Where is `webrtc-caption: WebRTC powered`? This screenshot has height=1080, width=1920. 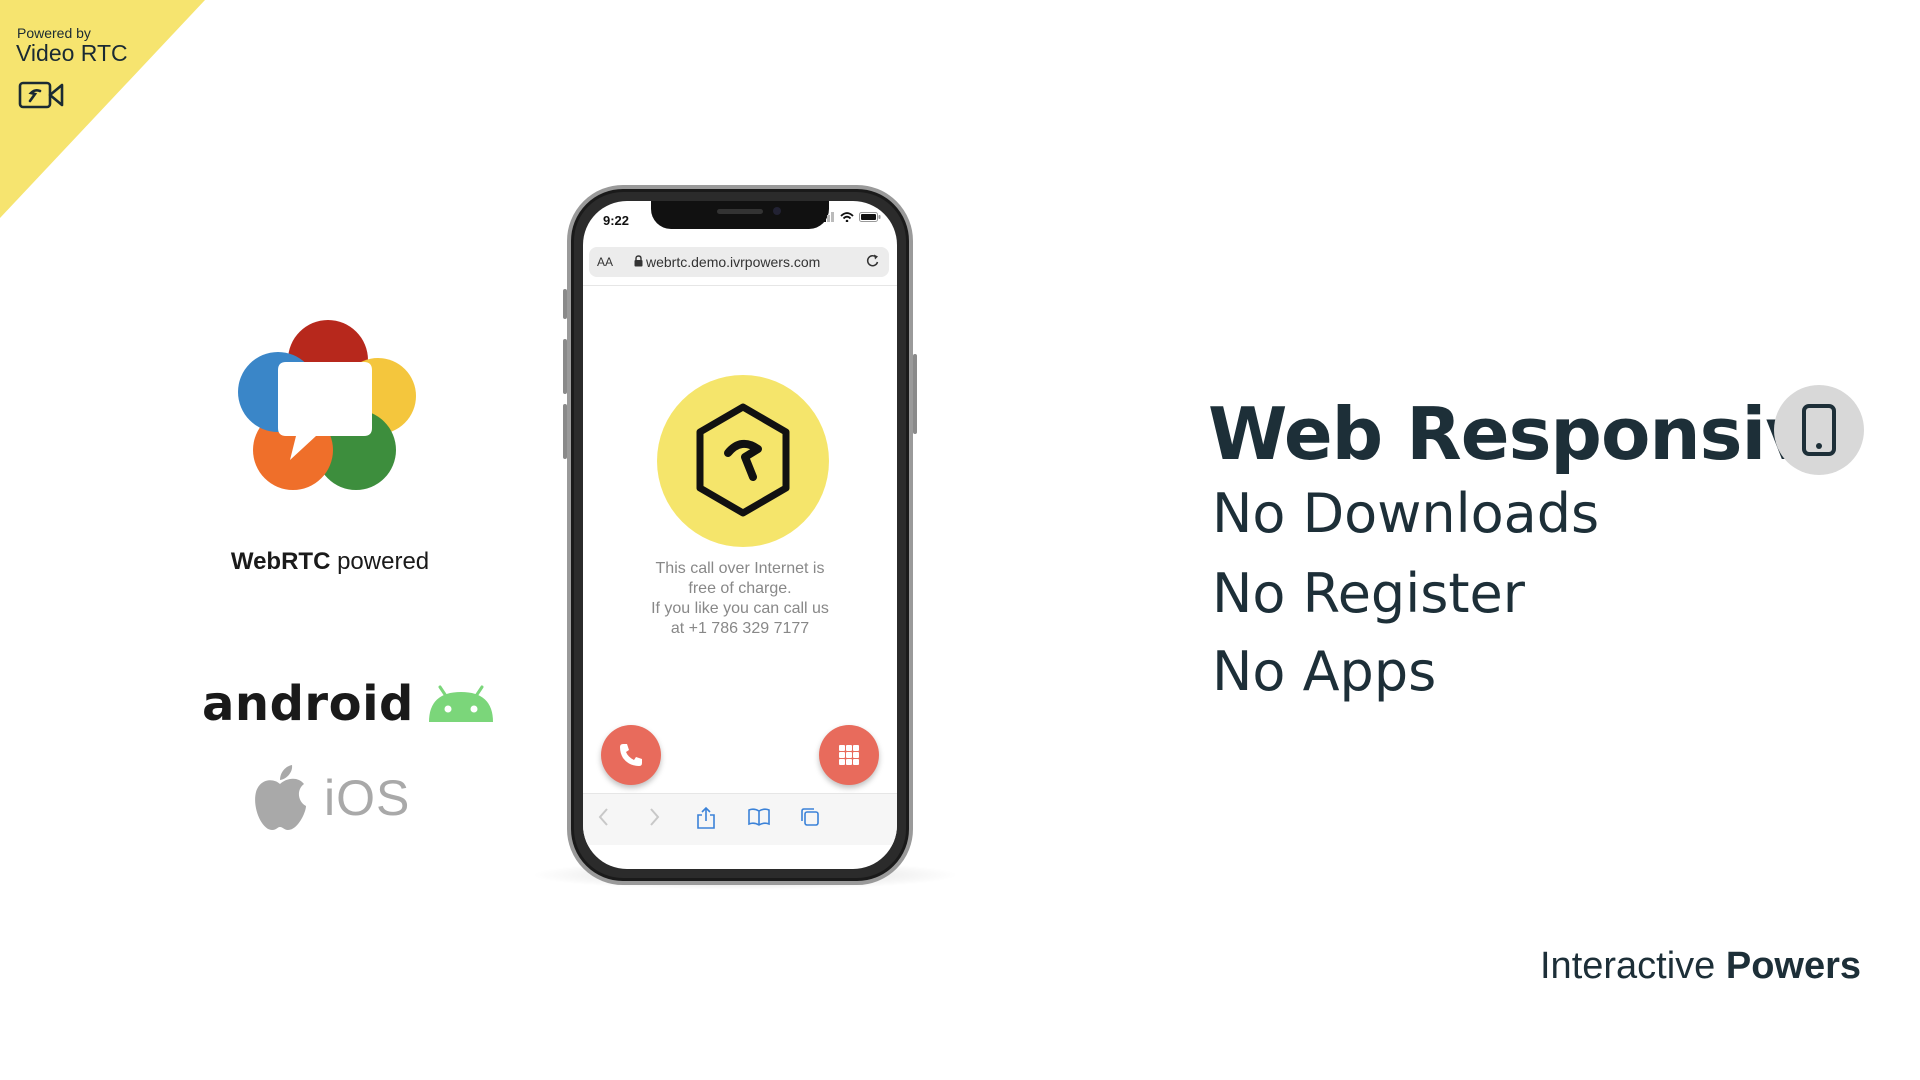 webrtc-caption: WebRTC powered is located at coordinates (330, 562).